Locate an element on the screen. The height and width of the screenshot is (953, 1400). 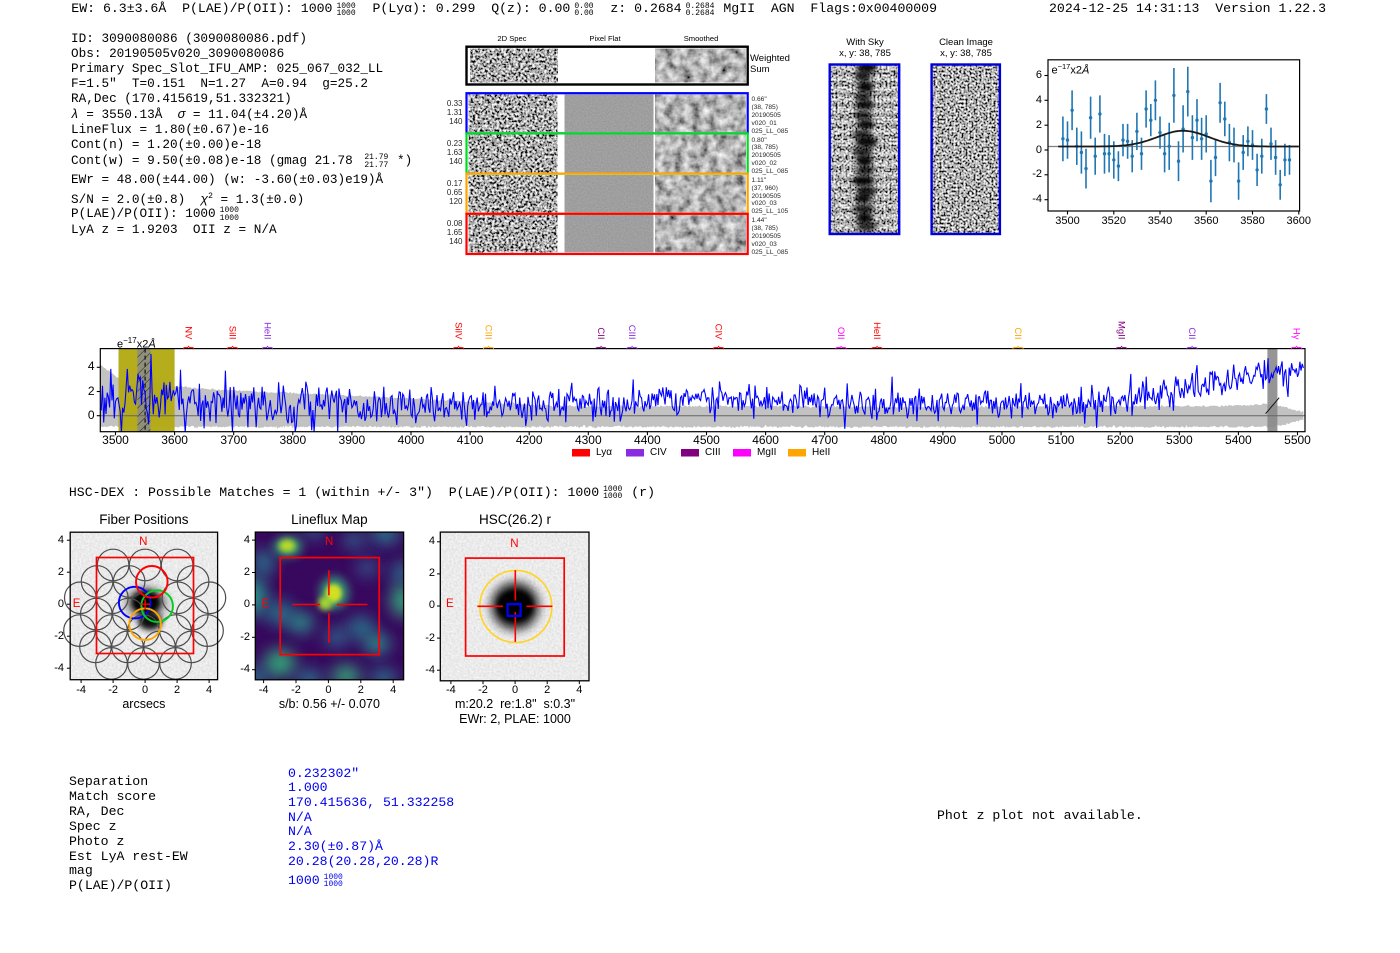
svg-text: SiIV is located at coordinates (457, 331).